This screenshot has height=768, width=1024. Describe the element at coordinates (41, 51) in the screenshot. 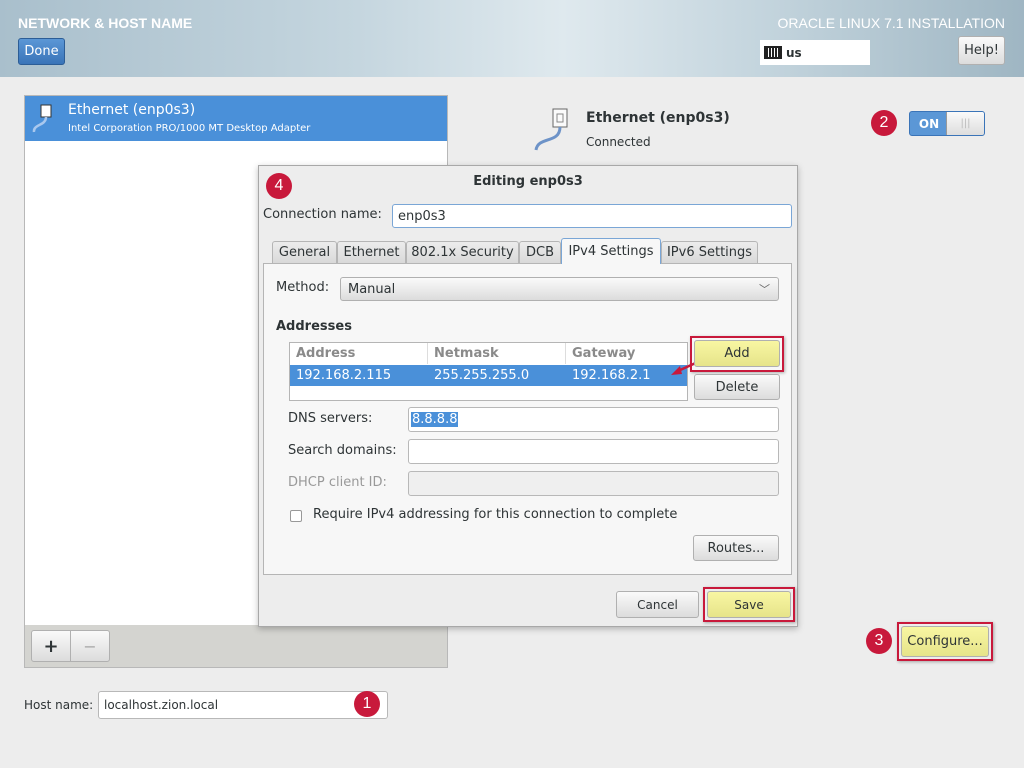

I see `done-button: Done` at that location.